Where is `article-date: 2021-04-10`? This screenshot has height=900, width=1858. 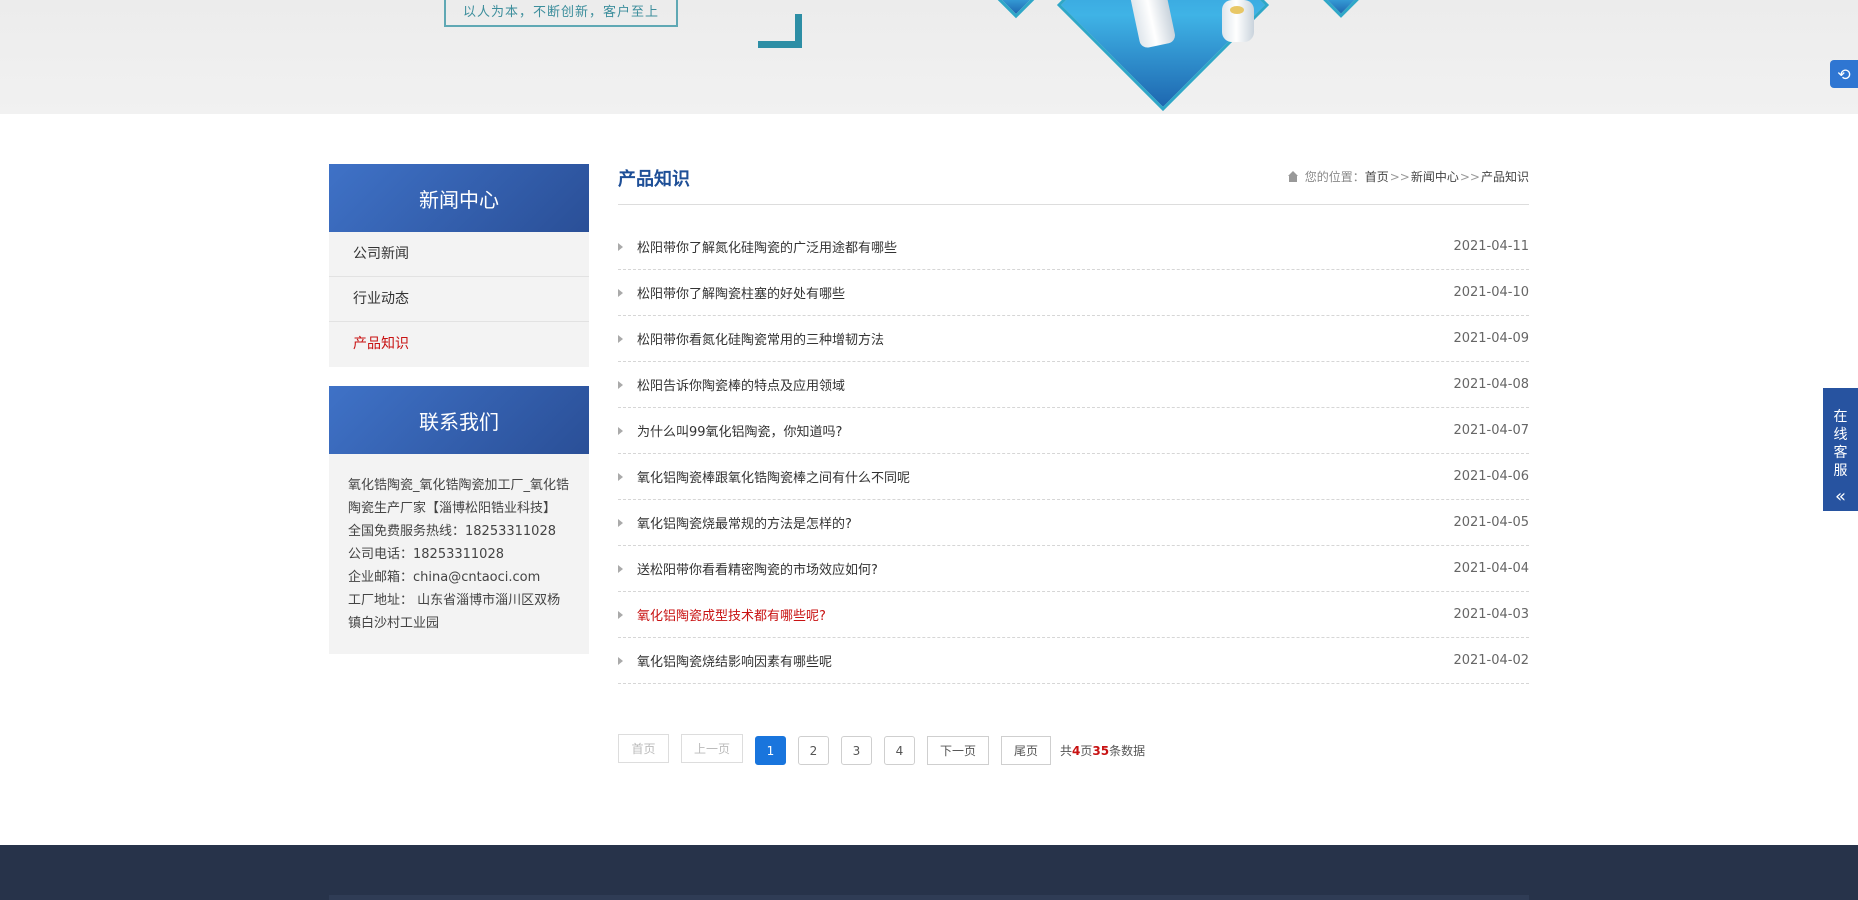
article-date: 2021-04-10 is located at coordinates (1491, 292).